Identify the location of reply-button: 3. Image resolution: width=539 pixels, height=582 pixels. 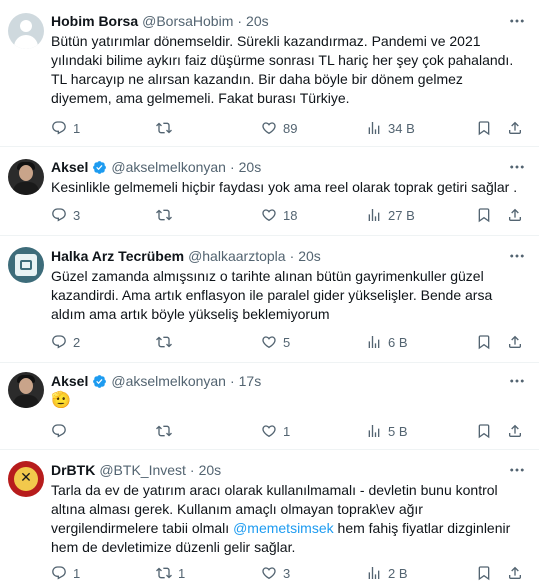
(65, 215).